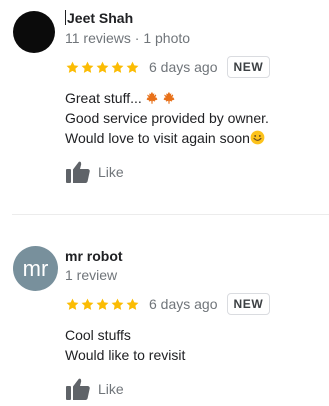 Image resolution: width=329 pixels, height=406 pixels. What do you see at coordinates (35, 268) in the screenshot?
I see `reviewer-avatar: mr` at bounding box center [35, 268].